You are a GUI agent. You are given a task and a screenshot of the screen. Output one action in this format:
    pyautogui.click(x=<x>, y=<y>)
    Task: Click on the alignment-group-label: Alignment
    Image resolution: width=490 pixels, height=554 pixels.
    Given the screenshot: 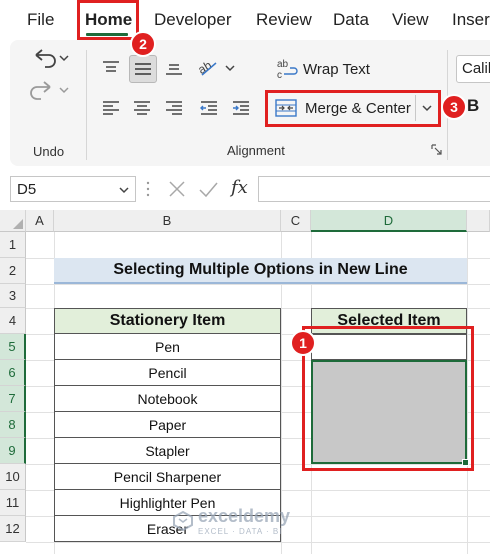 What is the action you would take?
    pyautogui.click(x=256, y=150)
    